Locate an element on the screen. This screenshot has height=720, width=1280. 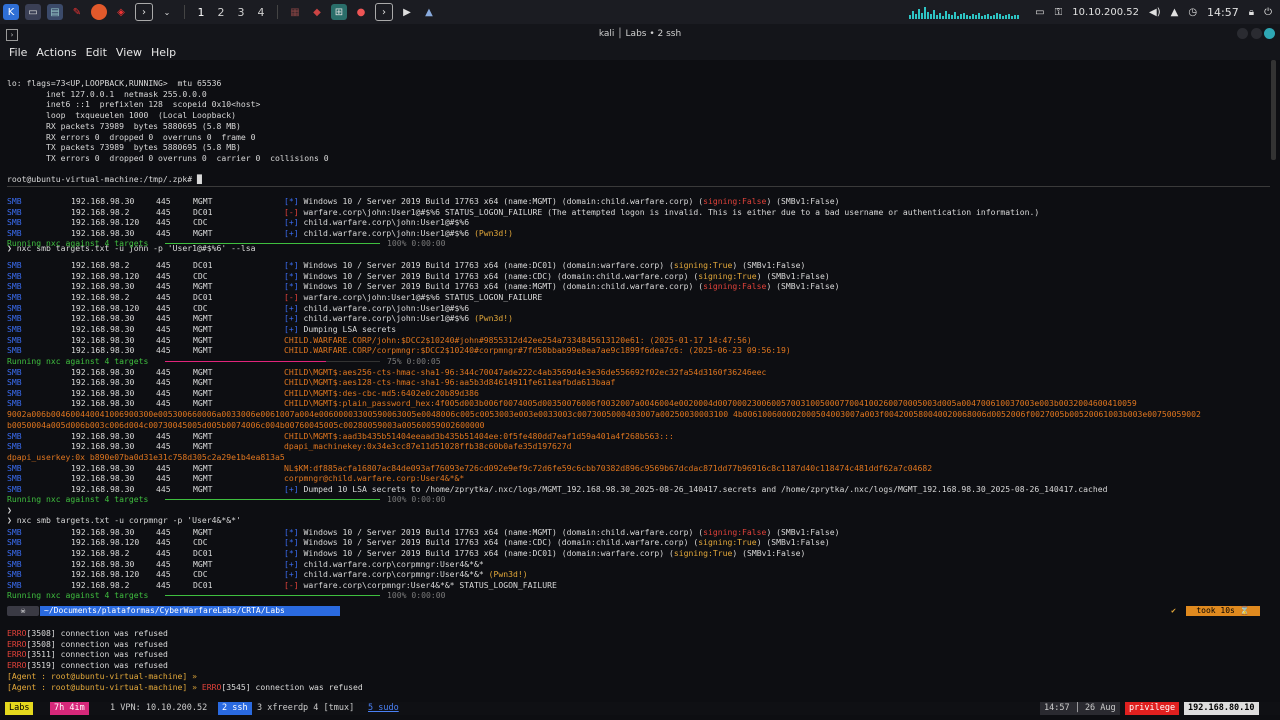
minimize-button is located at coordinates (1242, 33).